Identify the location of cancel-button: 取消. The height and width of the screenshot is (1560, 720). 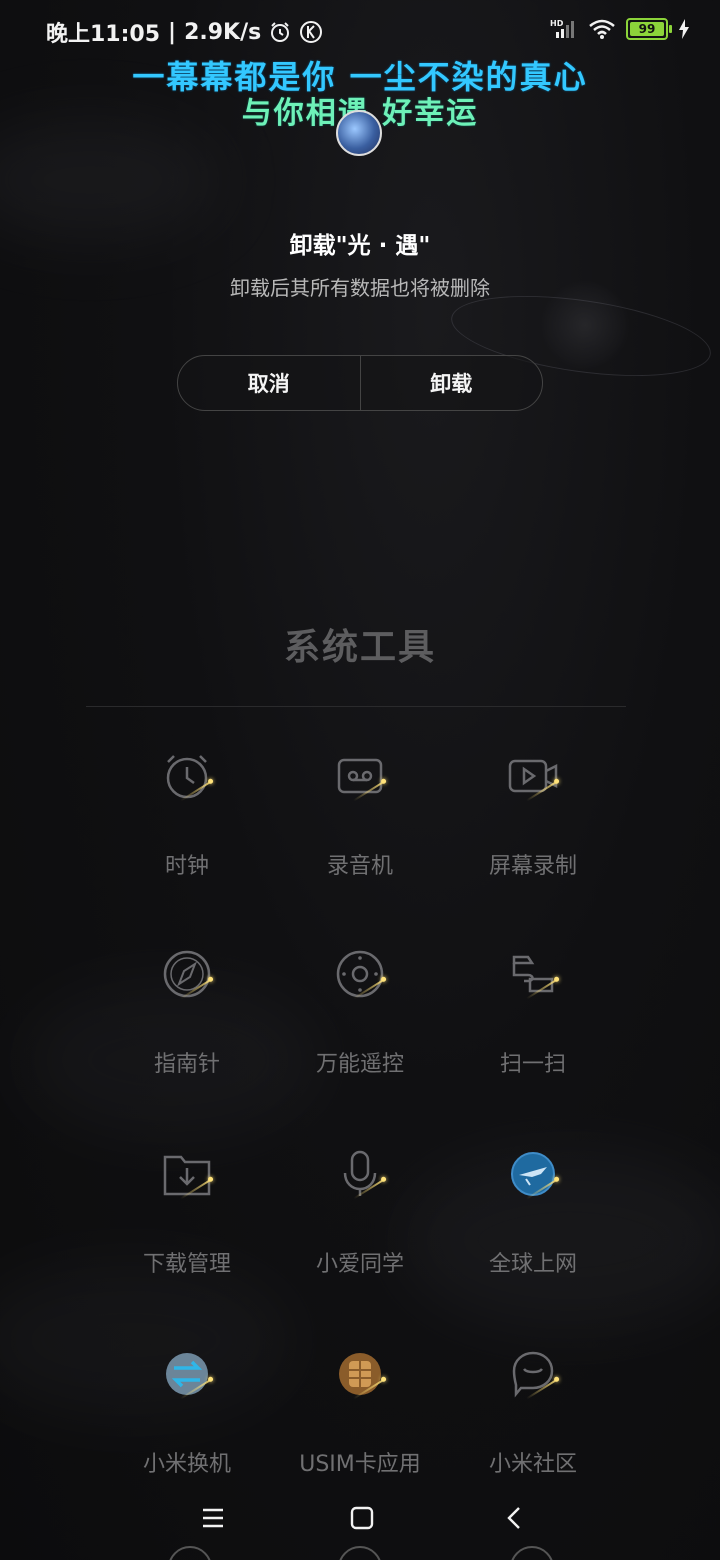
(269, 383).